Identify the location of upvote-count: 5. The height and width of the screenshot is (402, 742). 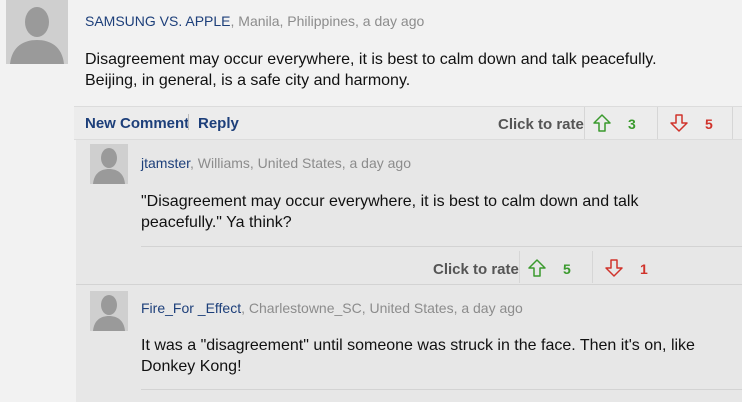
(567, 269).